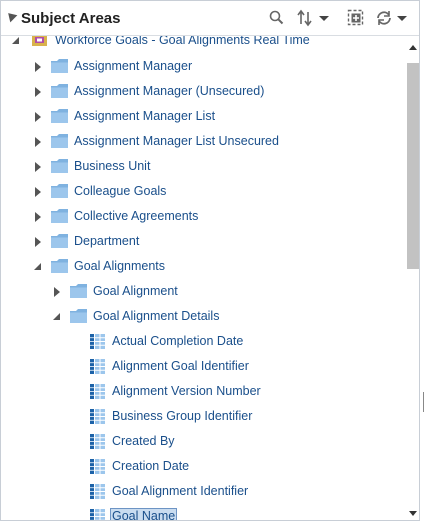 The image size is (427, 521). What do you see at coordinates (176, 141) in the screenshot?
I see `tree-folder-label: Assignment Manager List Unsecured` at bounding box center [176, 141].